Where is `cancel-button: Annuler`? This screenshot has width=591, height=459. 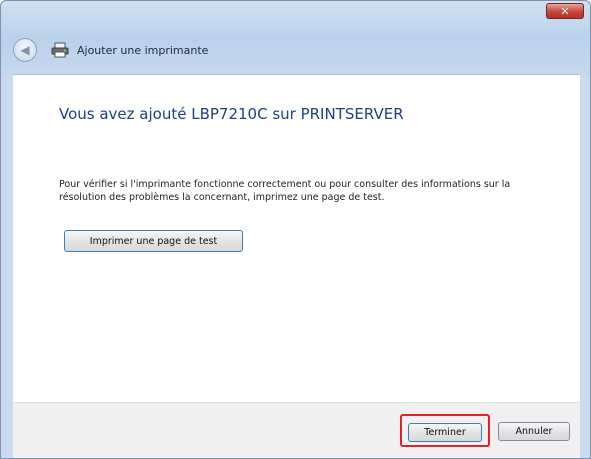
cancel-button: Annuler is located at coordinates (534, 431).